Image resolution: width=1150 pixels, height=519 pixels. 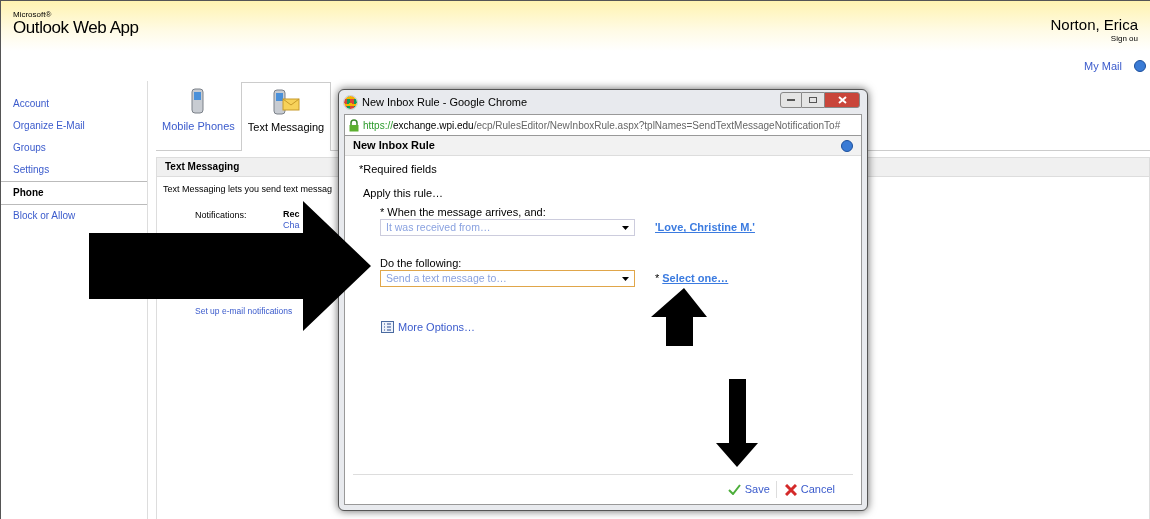 I want to click on close-icon, so click(x=842, y=100).